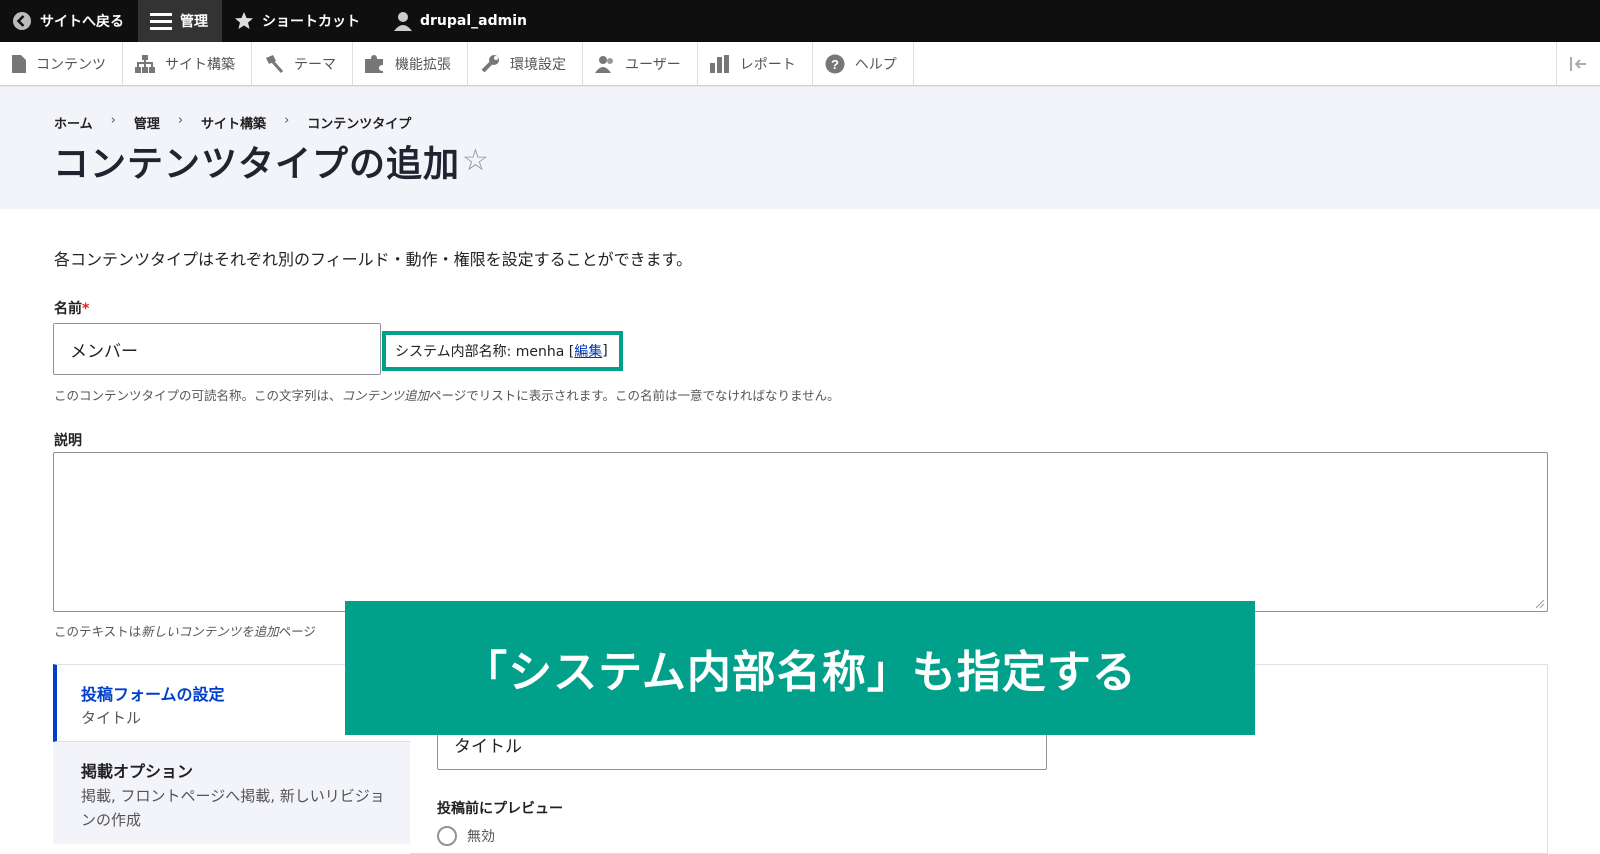  I want to click on tray-item-config: 環境設定, so click(525, 63).